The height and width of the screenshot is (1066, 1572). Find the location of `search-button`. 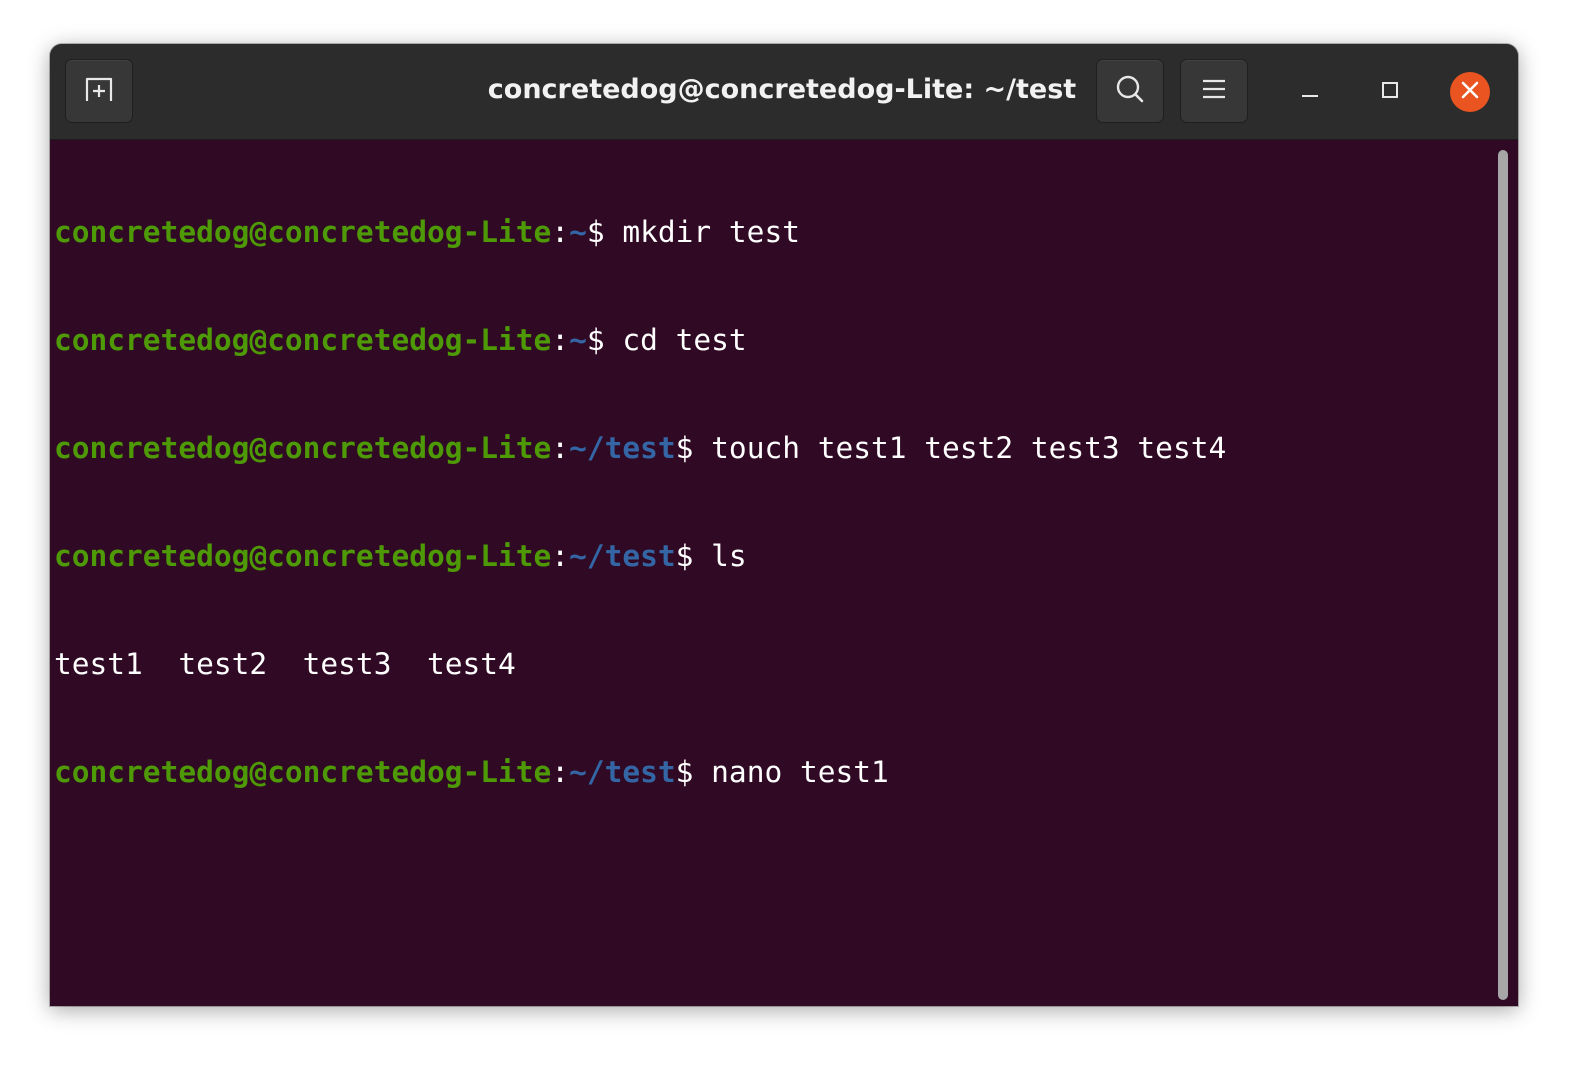

search-button is located at coordinates (1130, 91).